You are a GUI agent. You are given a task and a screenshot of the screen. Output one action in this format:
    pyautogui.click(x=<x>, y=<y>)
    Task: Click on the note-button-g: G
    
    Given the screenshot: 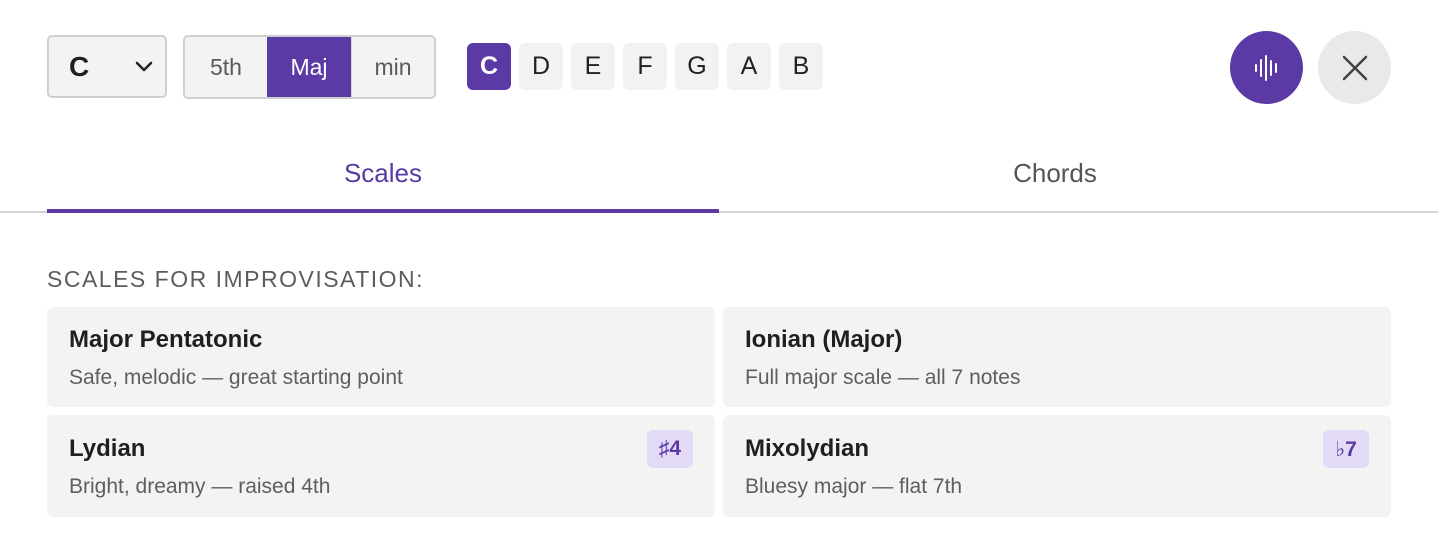 What is the action you would take?
    pyautogui.click(x=697, y=66)
    